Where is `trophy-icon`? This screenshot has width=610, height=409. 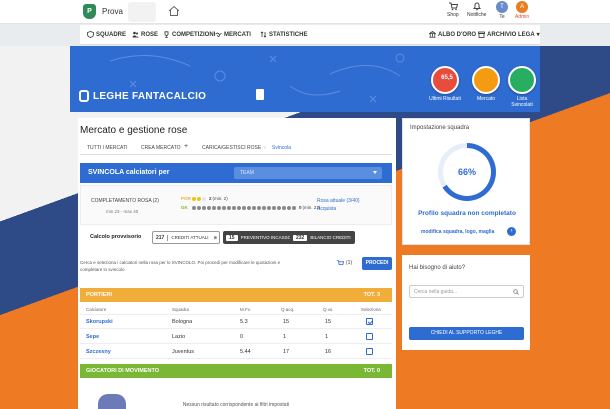 trophy-icon is located at coordinates (166, 34).